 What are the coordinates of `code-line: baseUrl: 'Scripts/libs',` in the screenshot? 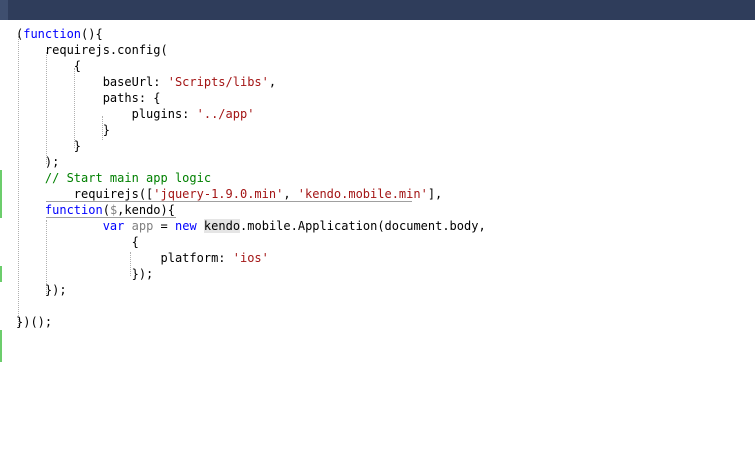 It's located at (146, 82).